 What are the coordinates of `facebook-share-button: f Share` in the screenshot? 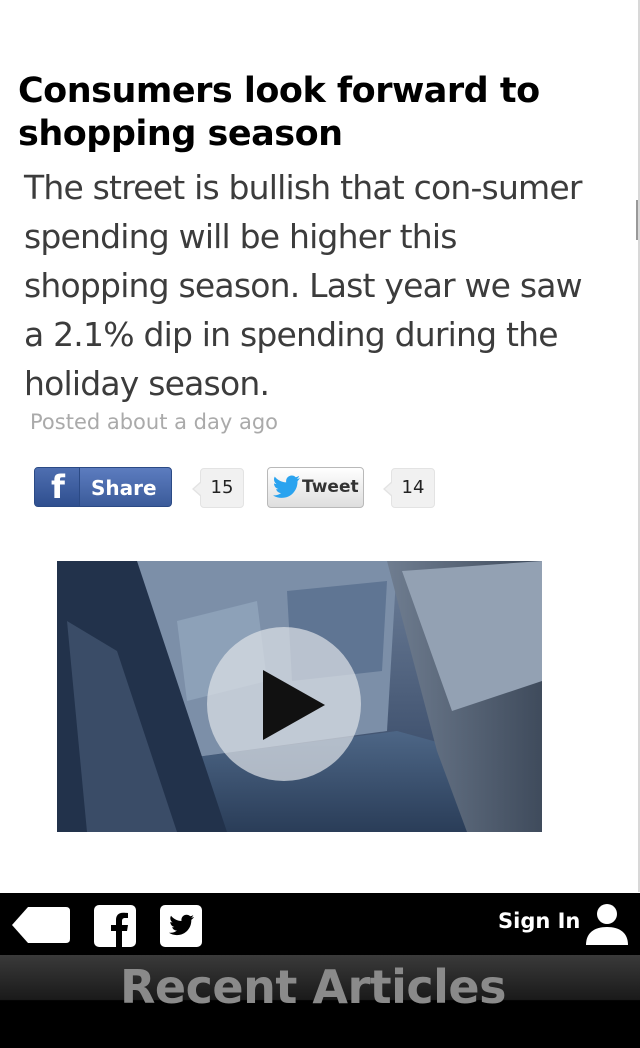 It's located at (103, 487).